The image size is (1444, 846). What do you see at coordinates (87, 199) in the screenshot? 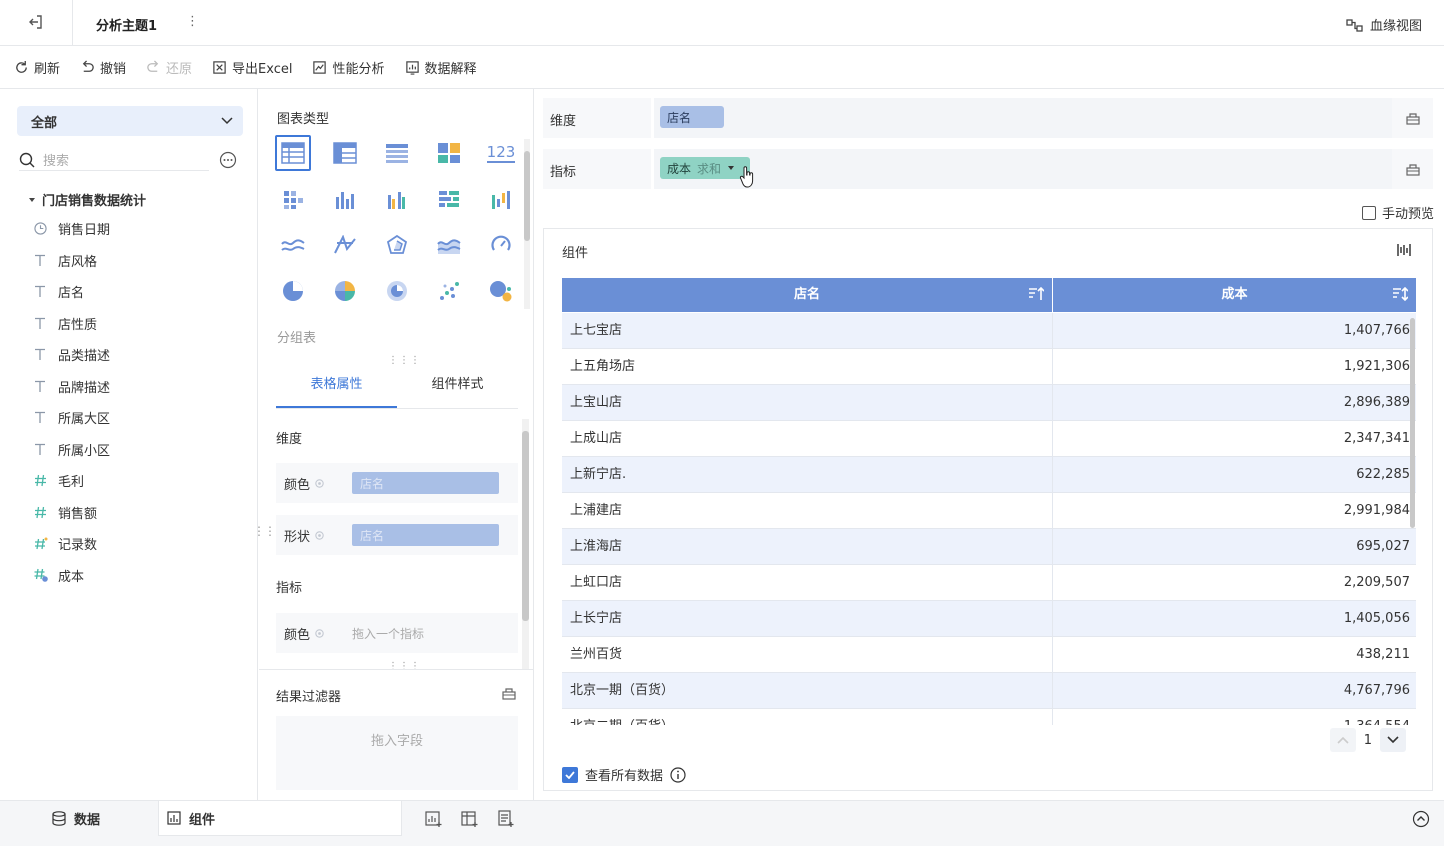
I see `dataset-node: 门店销售数据统计` at bounding box center [87, 199].